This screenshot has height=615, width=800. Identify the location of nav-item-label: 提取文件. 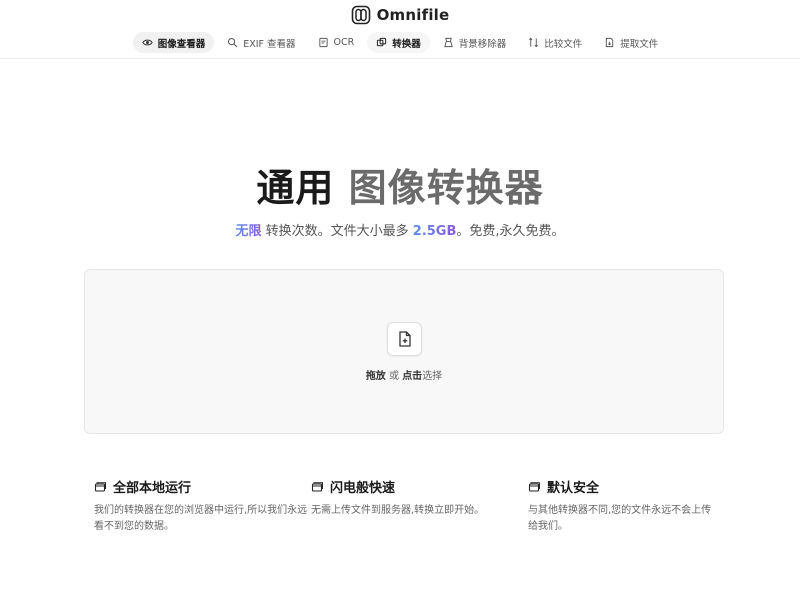
(639, 44).